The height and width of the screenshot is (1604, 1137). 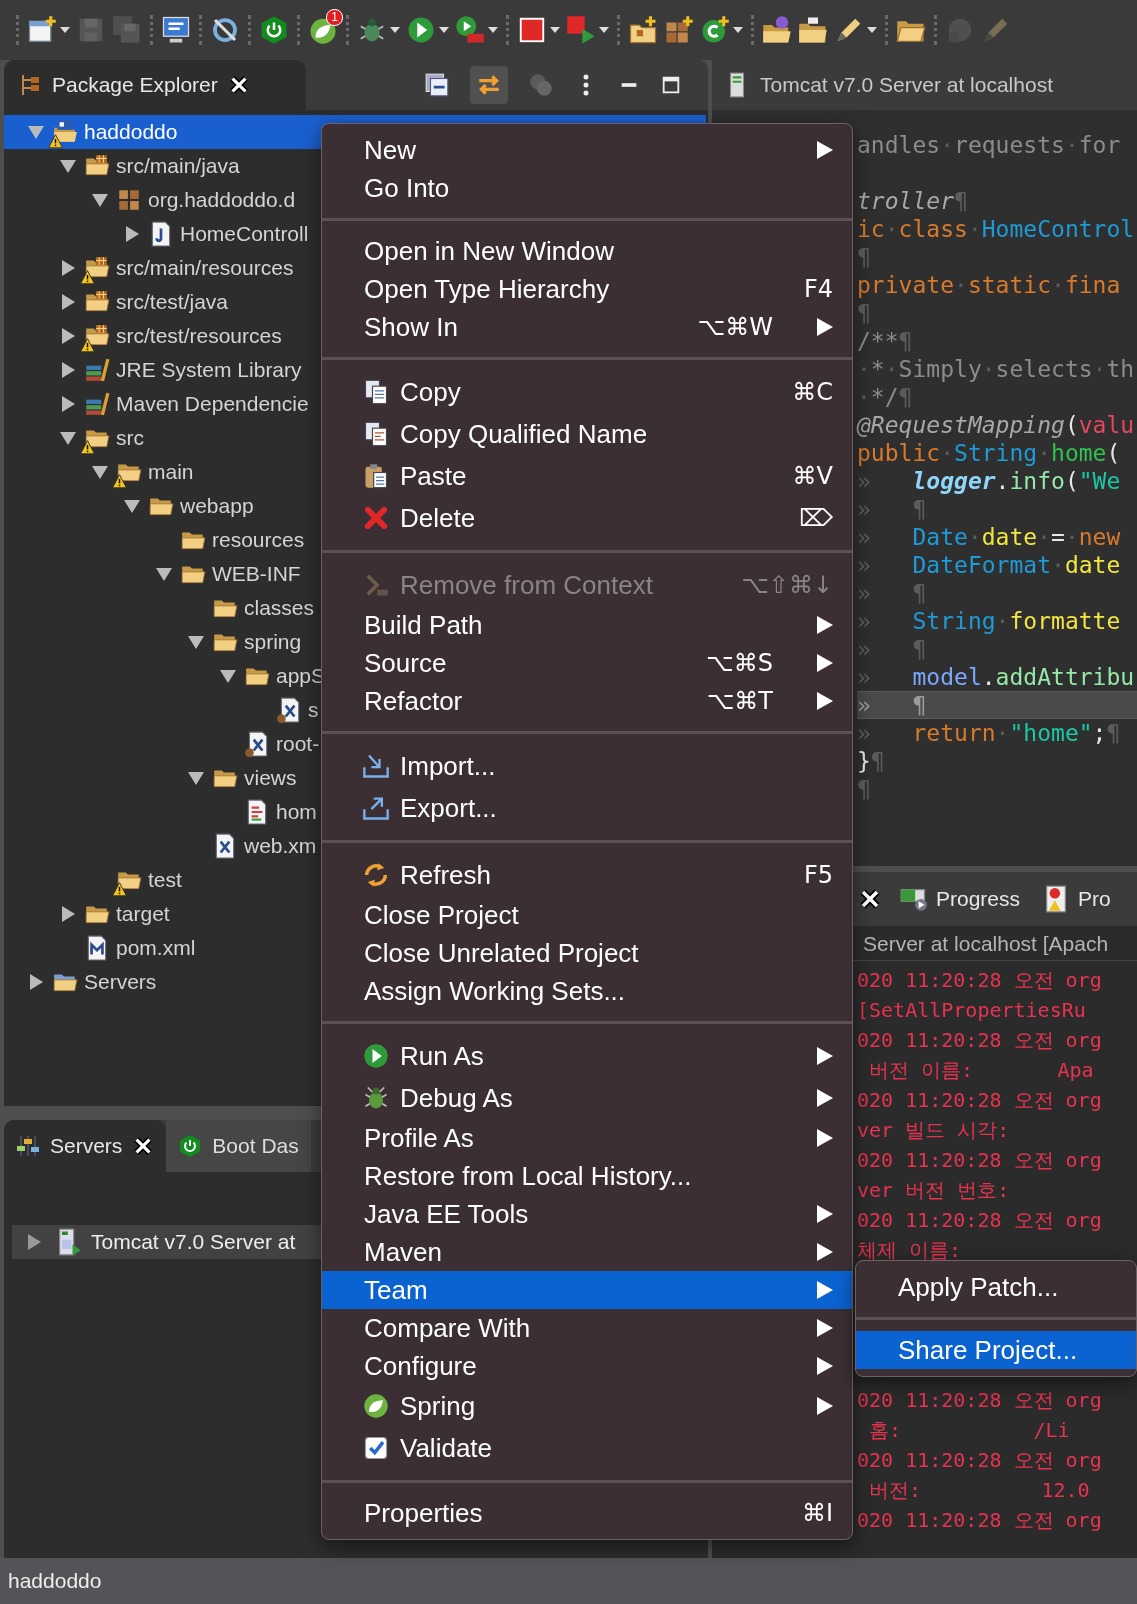 What do you see at coordinates (818, 875) in the screenshot?
I see `shortcut-text: F5` at bounding box center [818, 875].